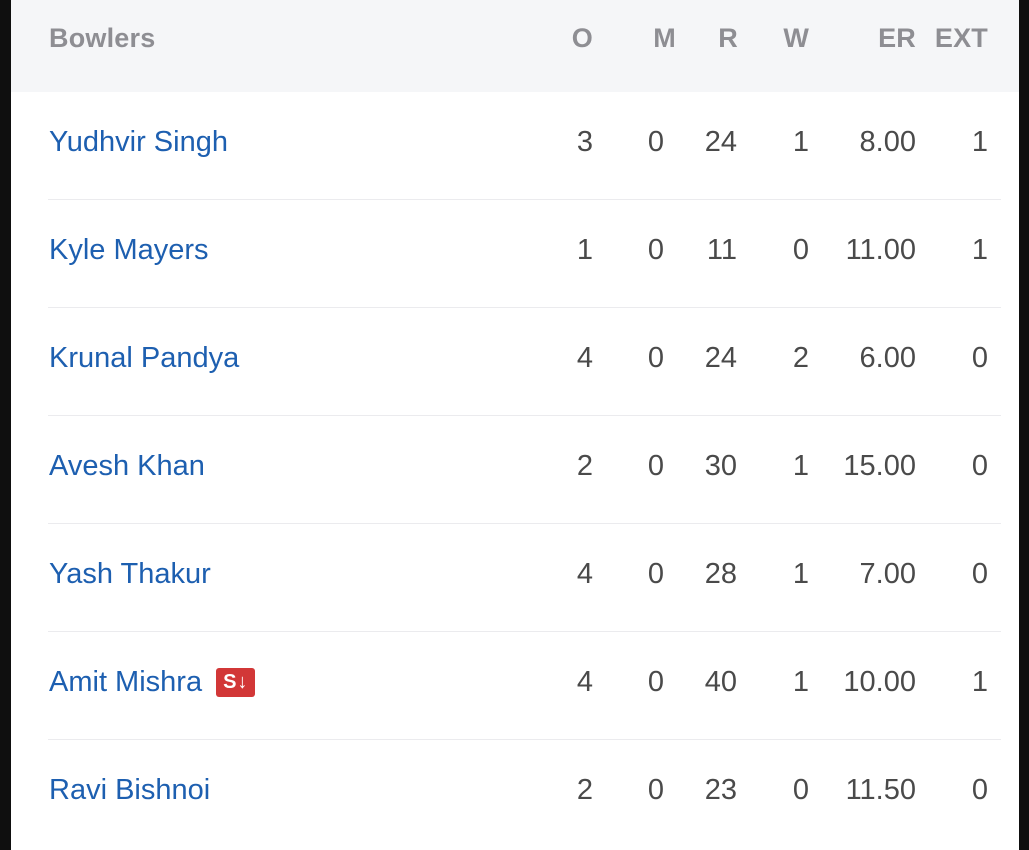  I want to click on economy-cell: 8.00, so click(887, 142).